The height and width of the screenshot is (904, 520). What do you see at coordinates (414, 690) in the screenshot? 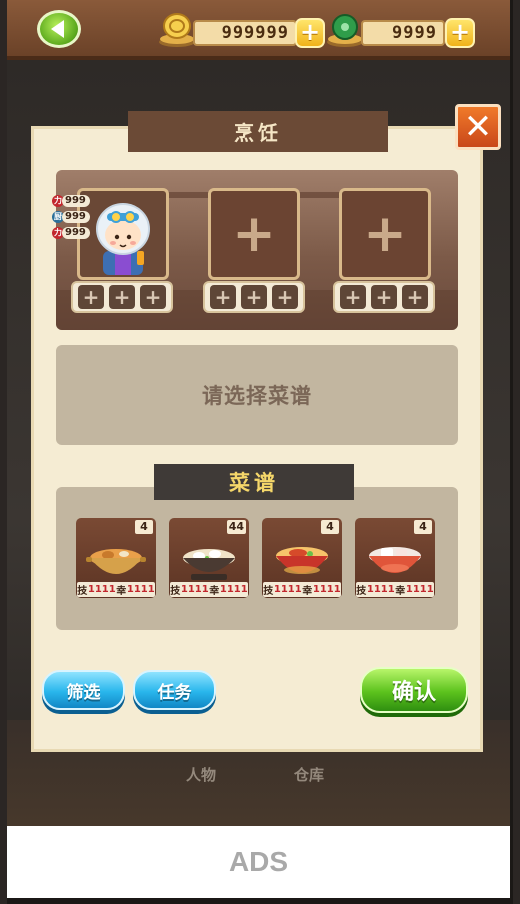
I see `confirm-button: 确认` at bounding box center [414, 690].